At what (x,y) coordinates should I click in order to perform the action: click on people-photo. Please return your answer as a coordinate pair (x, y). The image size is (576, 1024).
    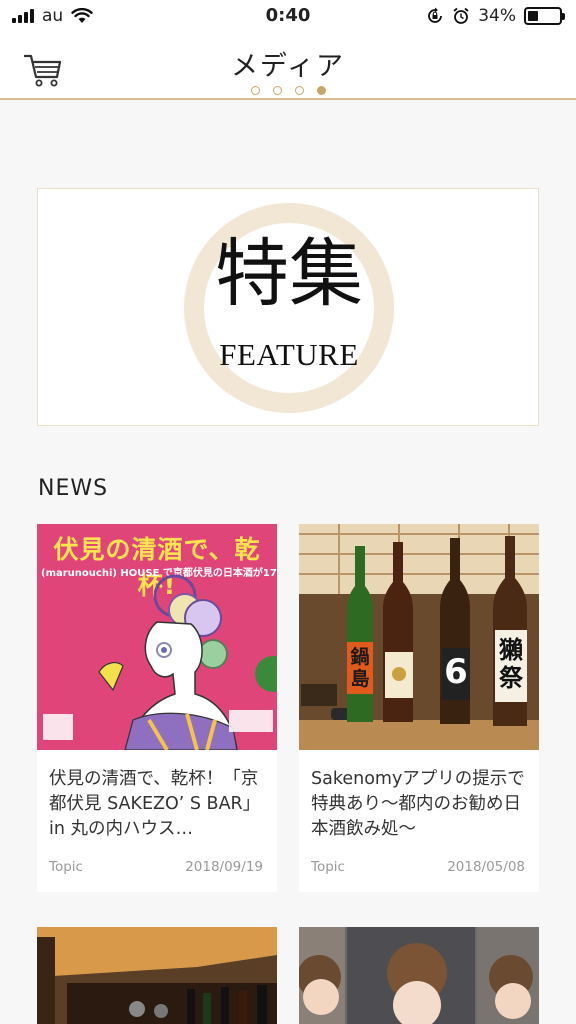
    Looking at the image, I should click on (419, 975).